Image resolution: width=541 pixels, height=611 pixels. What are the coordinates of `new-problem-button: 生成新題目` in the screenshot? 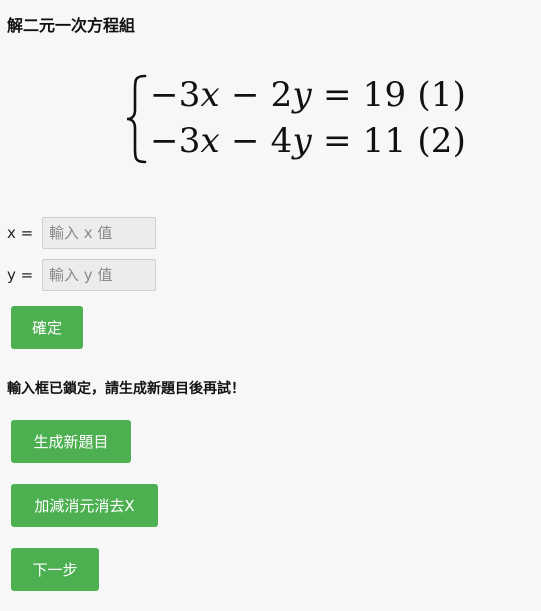 It's located at (71, 441).